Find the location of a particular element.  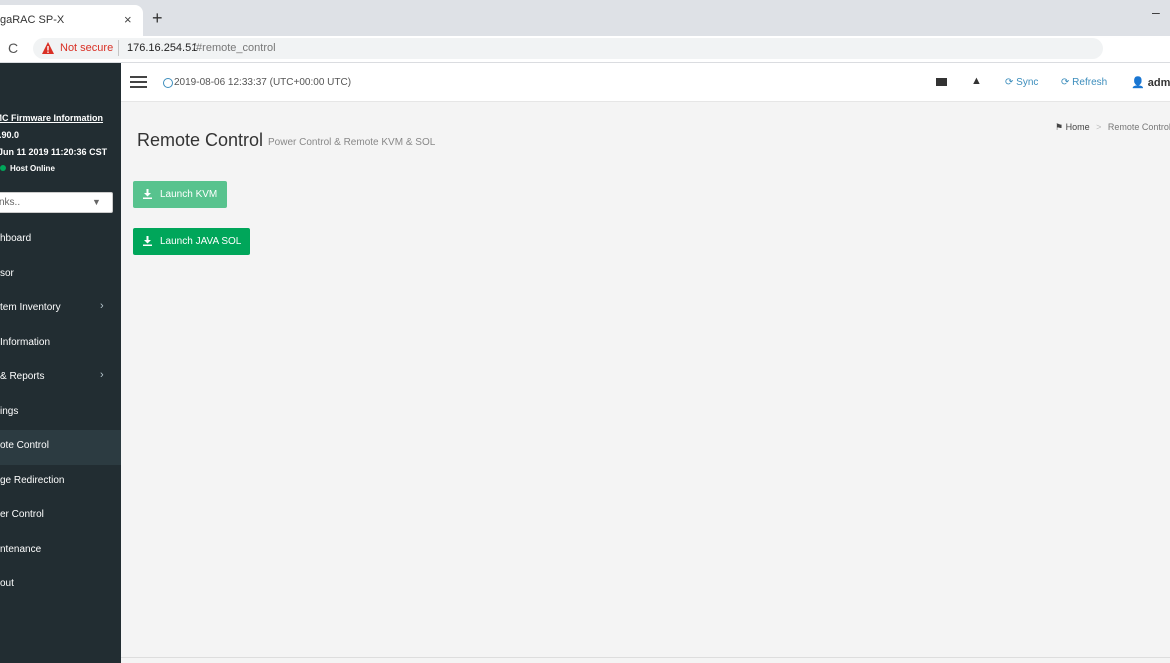

launch-kvm-button: Launch KVM is located at coordinates (180, 194).